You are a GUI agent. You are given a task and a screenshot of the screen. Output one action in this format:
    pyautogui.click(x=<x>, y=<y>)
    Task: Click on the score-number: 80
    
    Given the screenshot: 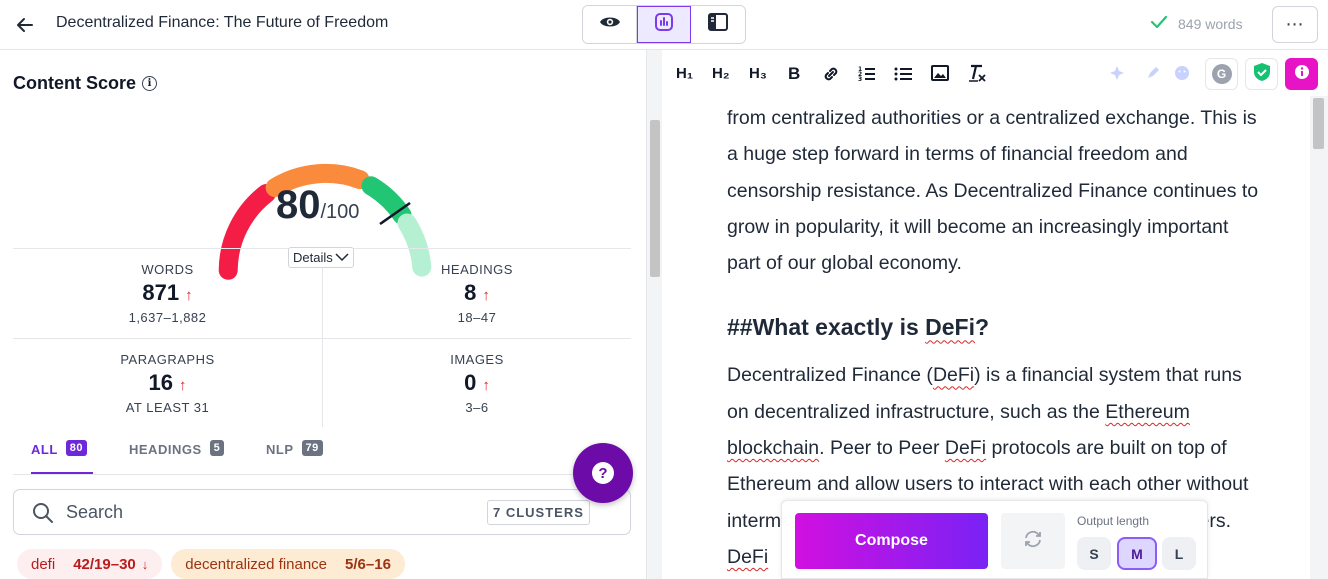 What is the action you would take?
    pyautogui.click(x=298, y=205)
    